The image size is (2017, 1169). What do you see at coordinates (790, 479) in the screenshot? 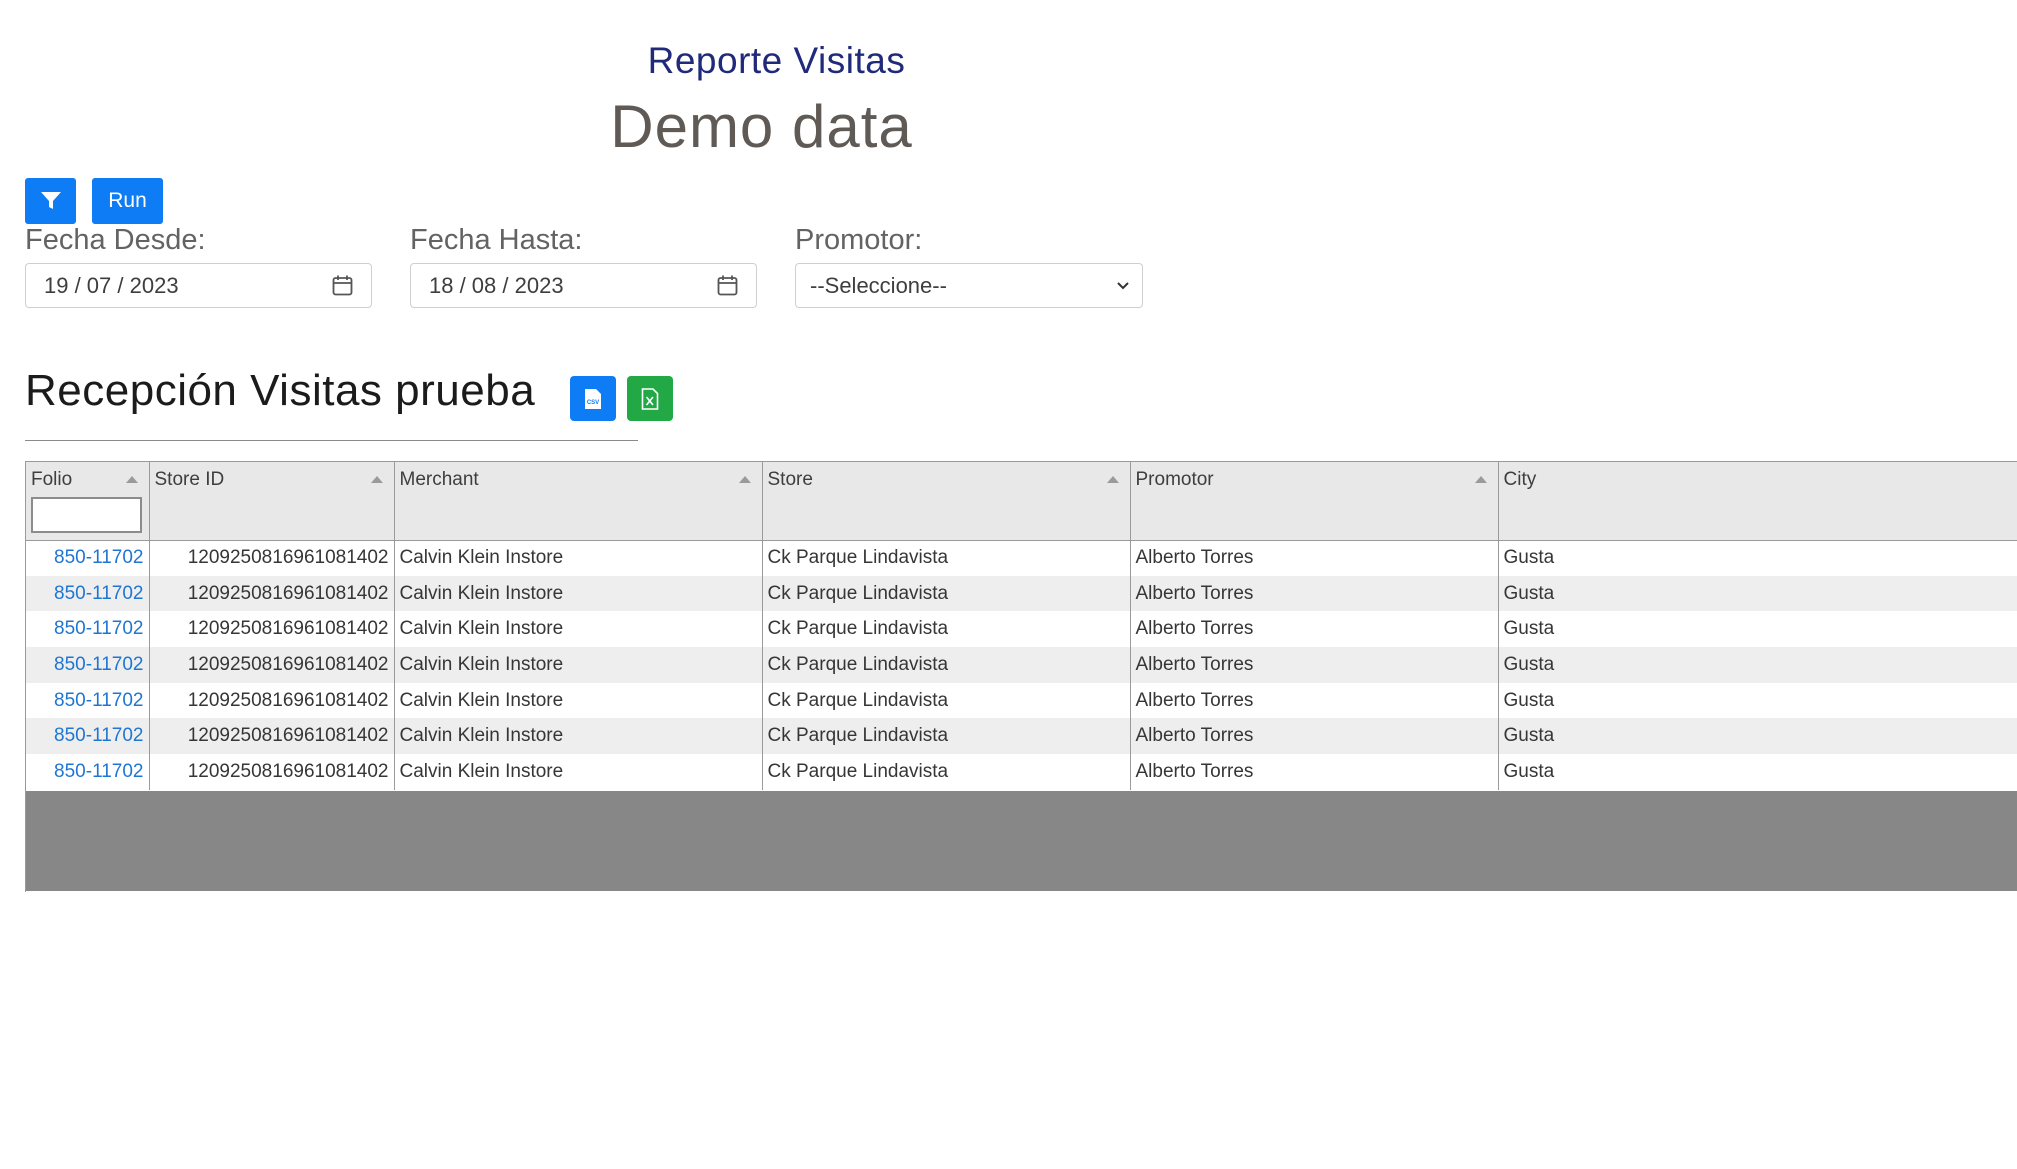
I see `column-header-label: Store` at bounding box center [790, 479].